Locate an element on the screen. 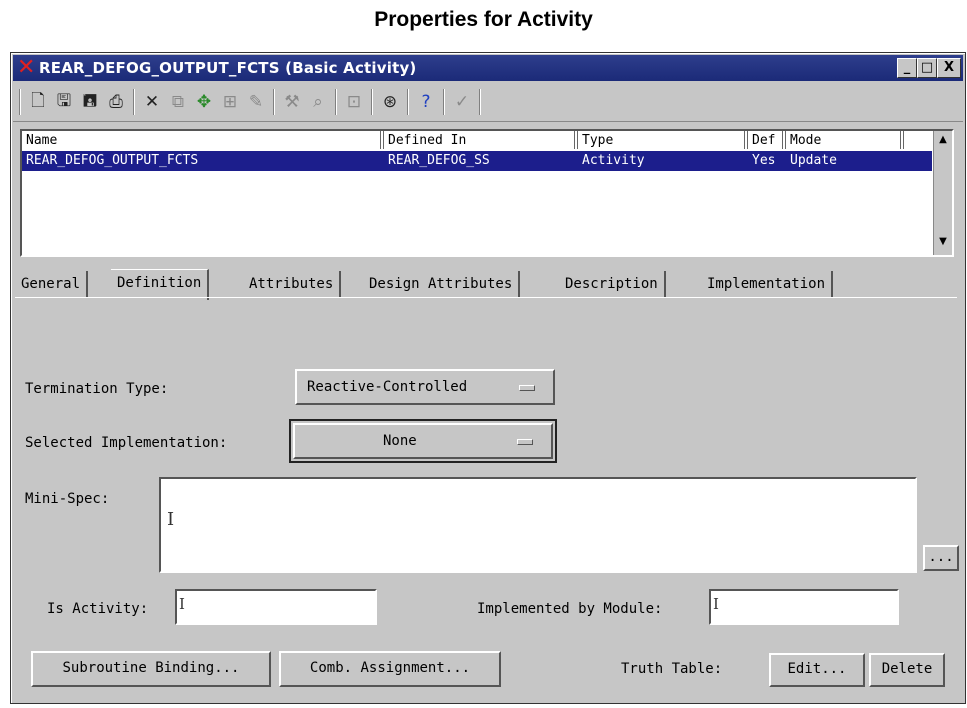 The width and height of the screenshot is (967, 708). tab-description: Description is located at coordinates (612, 284).